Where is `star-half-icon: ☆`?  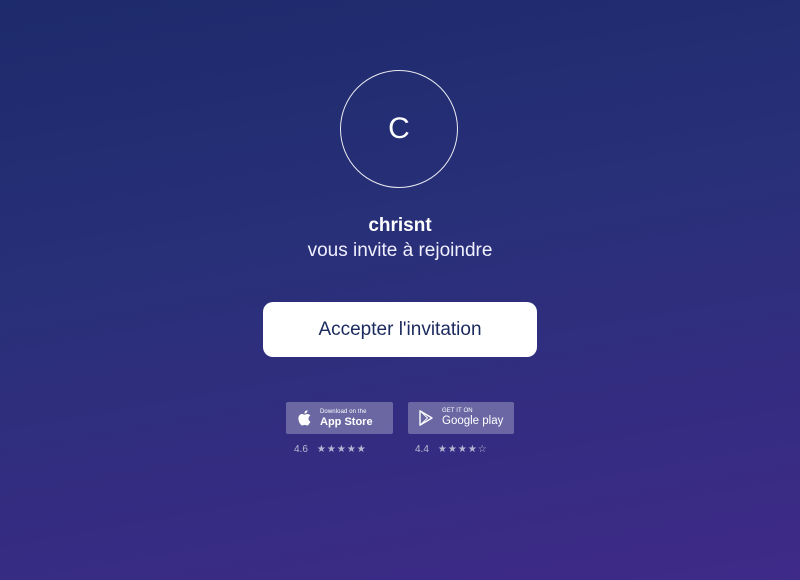 star-half-icon: ☆ is located at coordinates (482, 449).